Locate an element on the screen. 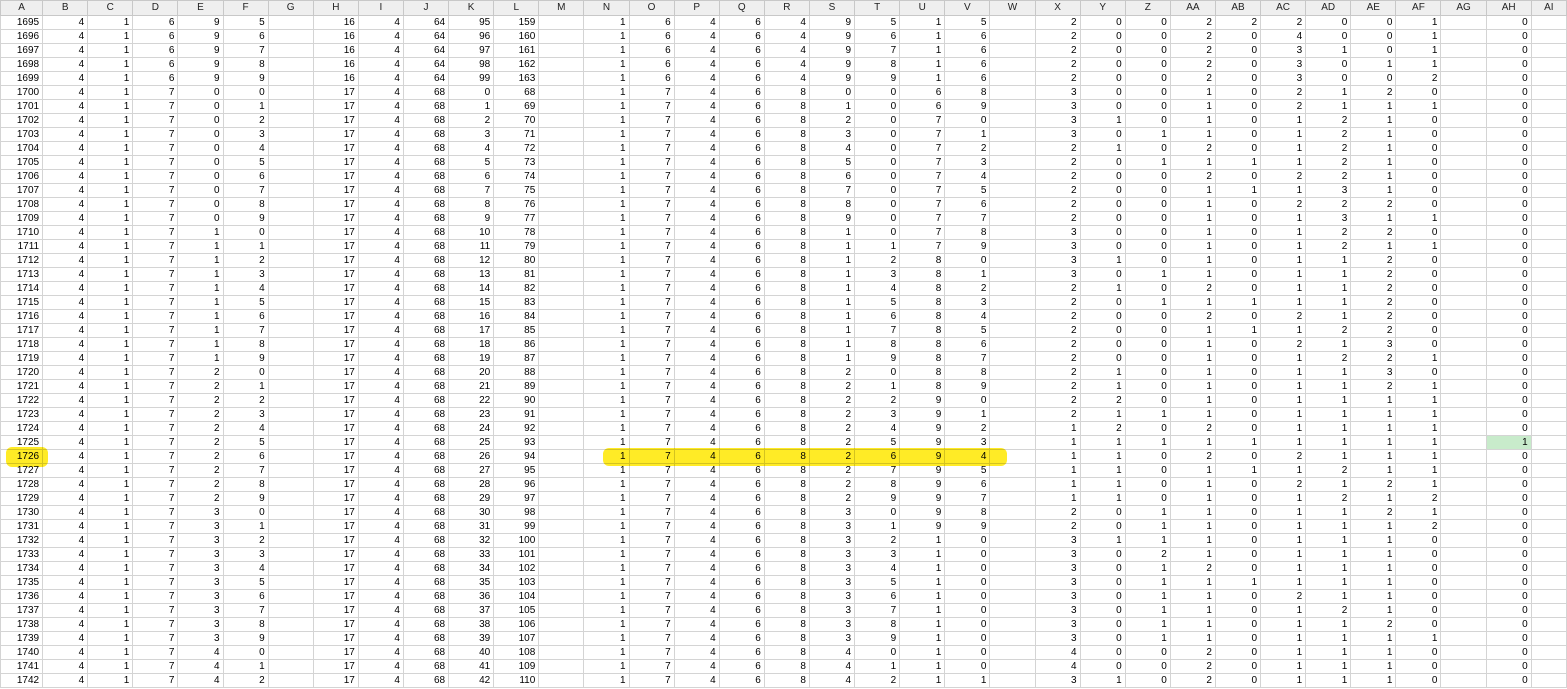 The image size is (1567, 689). cell-f: 1 is located at coordinates (245, 666).